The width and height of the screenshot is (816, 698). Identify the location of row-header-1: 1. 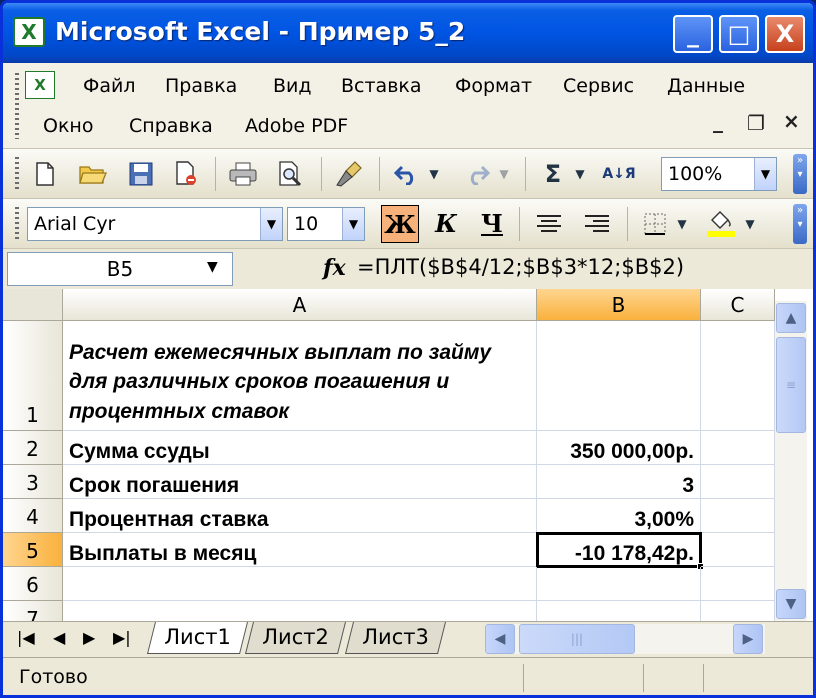
(33, 376).